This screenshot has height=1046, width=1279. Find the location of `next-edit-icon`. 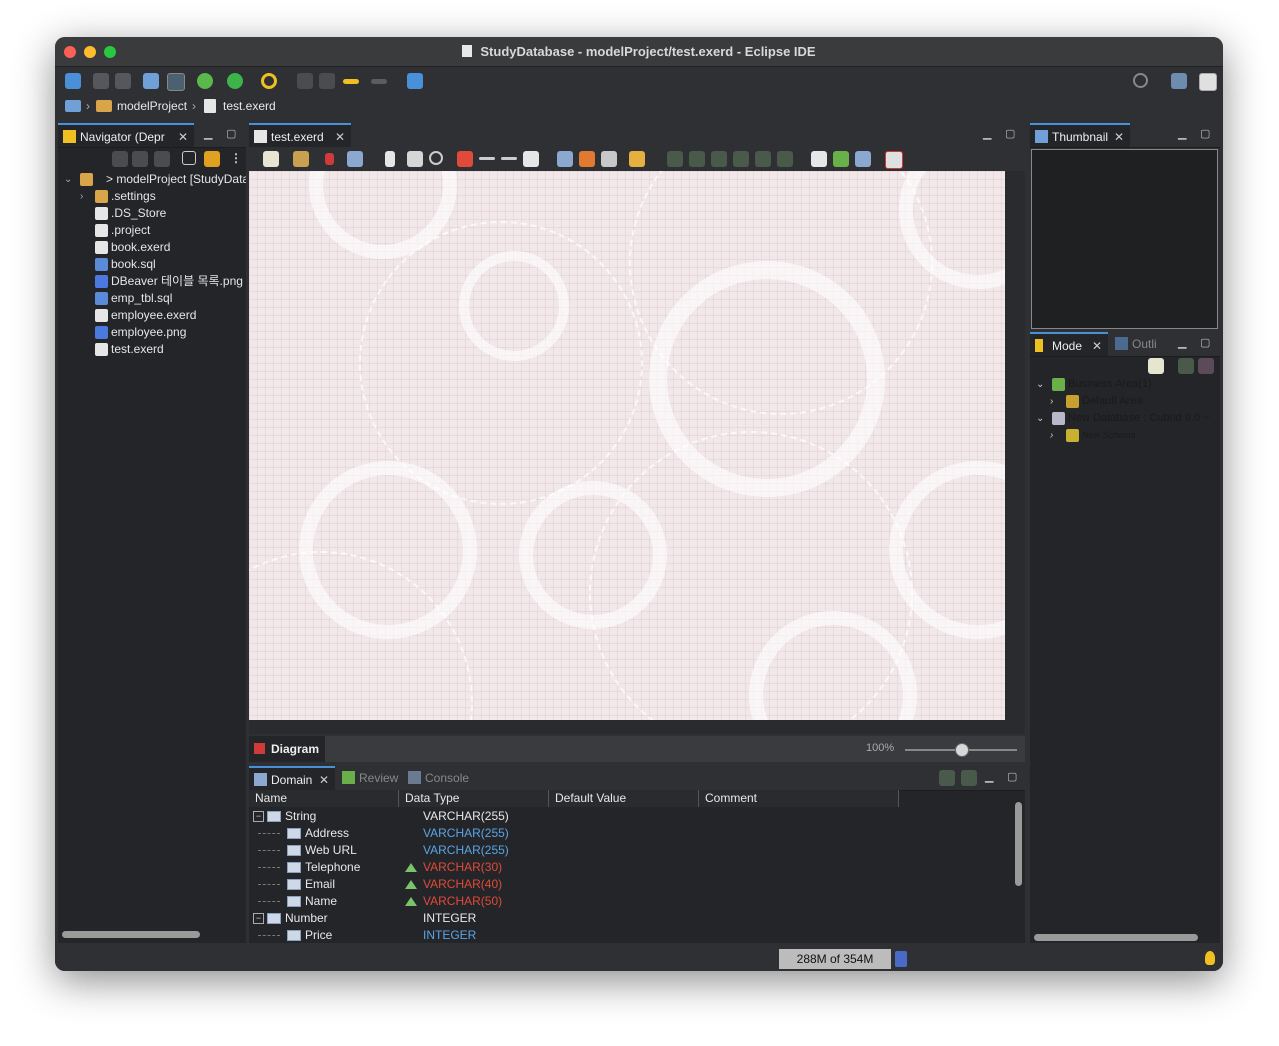

next-edit-icon is located at coordinates (327, 81).